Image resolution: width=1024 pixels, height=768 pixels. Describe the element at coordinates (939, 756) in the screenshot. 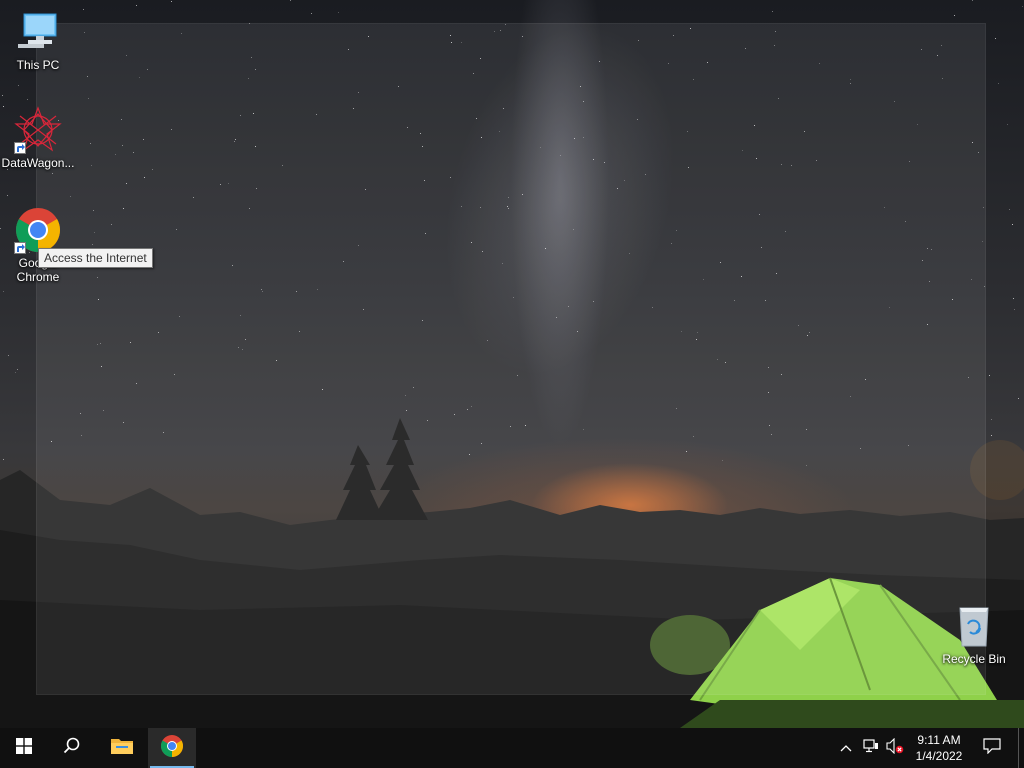

I see `clock-date: 1/4/2022` at that location.